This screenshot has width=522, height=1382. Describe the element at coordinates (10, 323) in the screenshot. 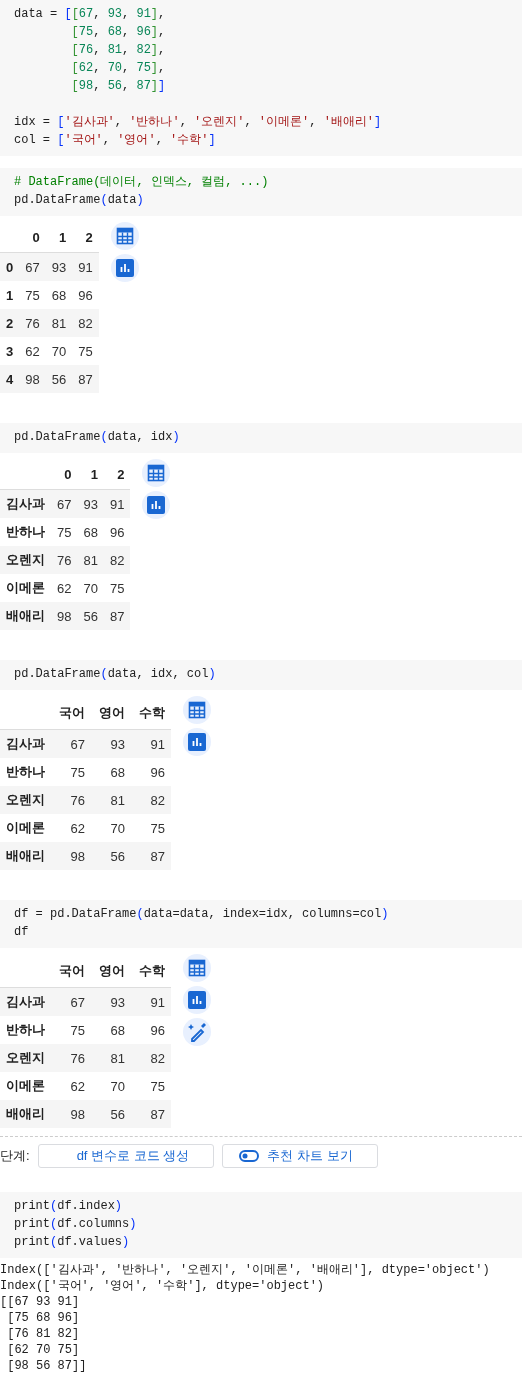

I see `row-header: 2` at that location.